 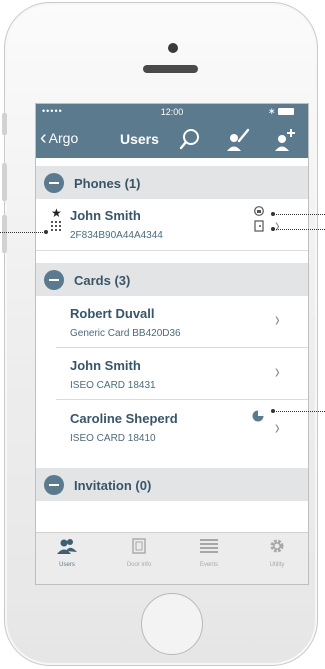 I want to click on callout-line-time, so click(x=299, y=411).